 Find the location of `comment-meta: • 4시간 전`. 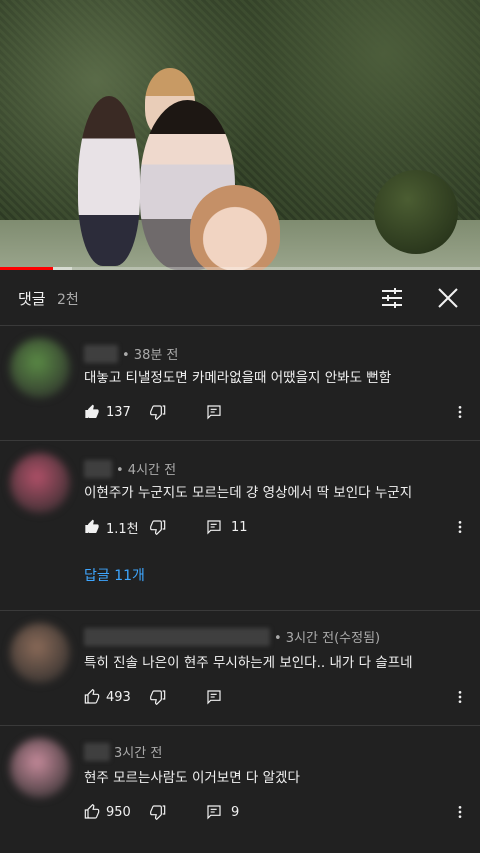

comment-meta: • 4시간 전 is located at coordinates (130, 468).